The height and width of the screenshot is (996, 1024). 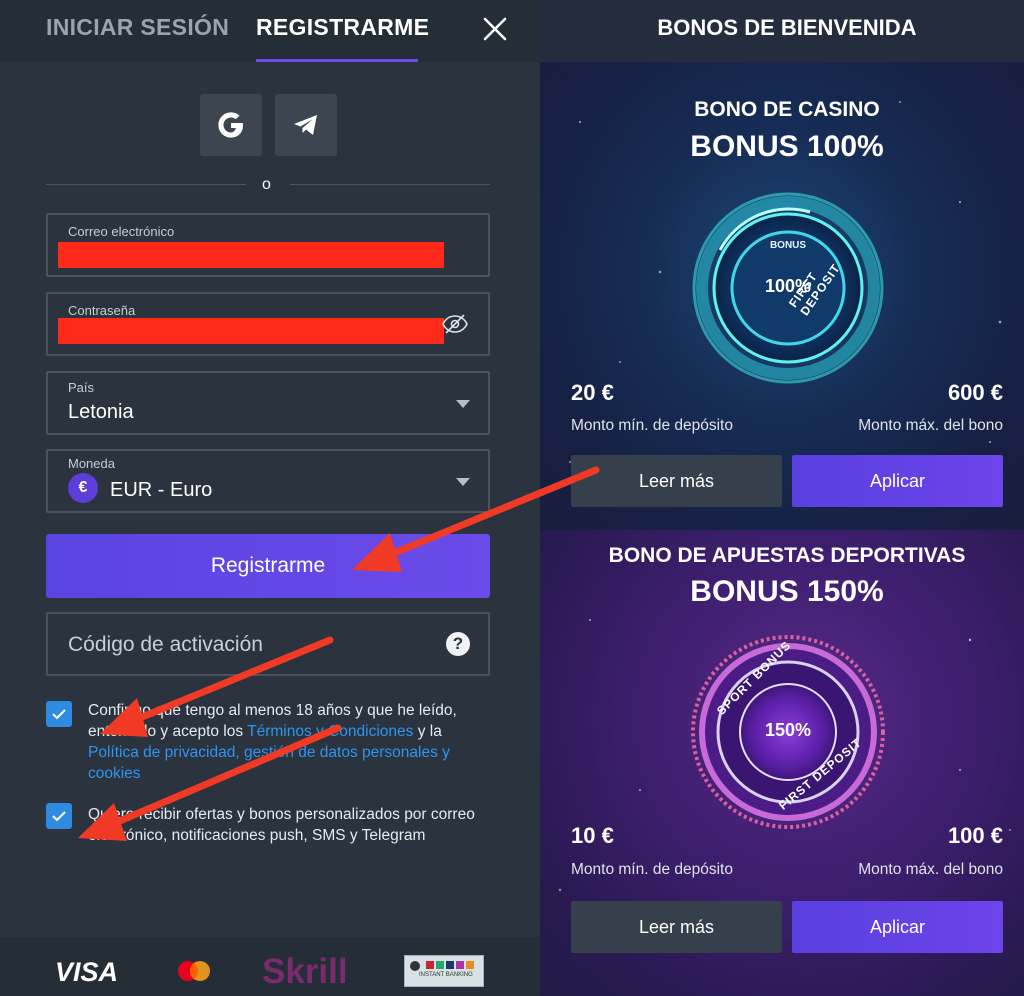 What do you see at coordinates (897, 481) in the screenshot?
I see `casino-apply-button: Aplicar` at bounding box center [897, 481].